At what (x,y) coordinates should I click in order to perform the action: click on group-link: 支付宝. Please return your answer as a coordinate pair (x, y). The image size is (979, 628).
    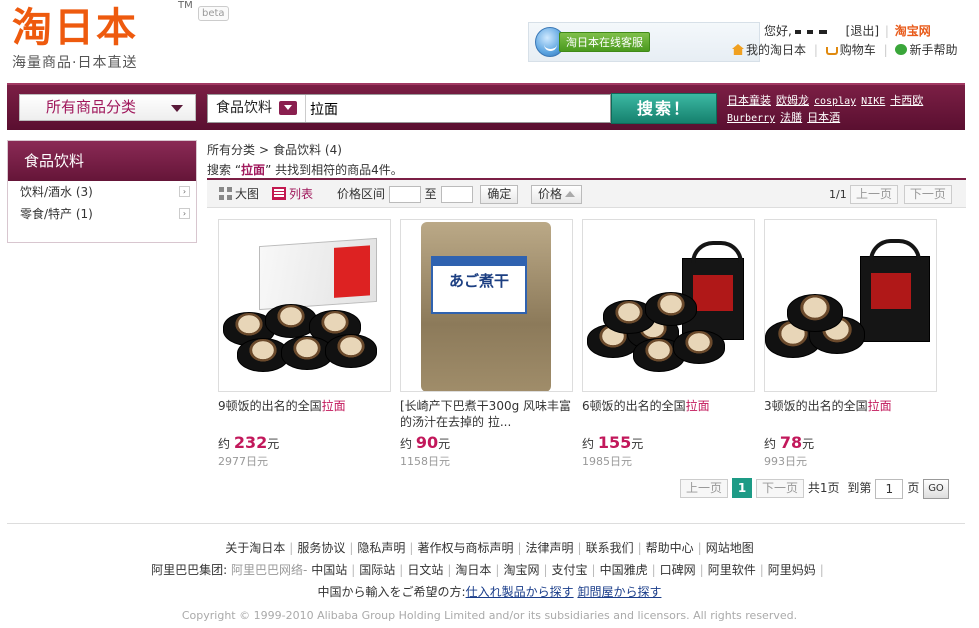
    Looking at the image, I should click on (570, 570).